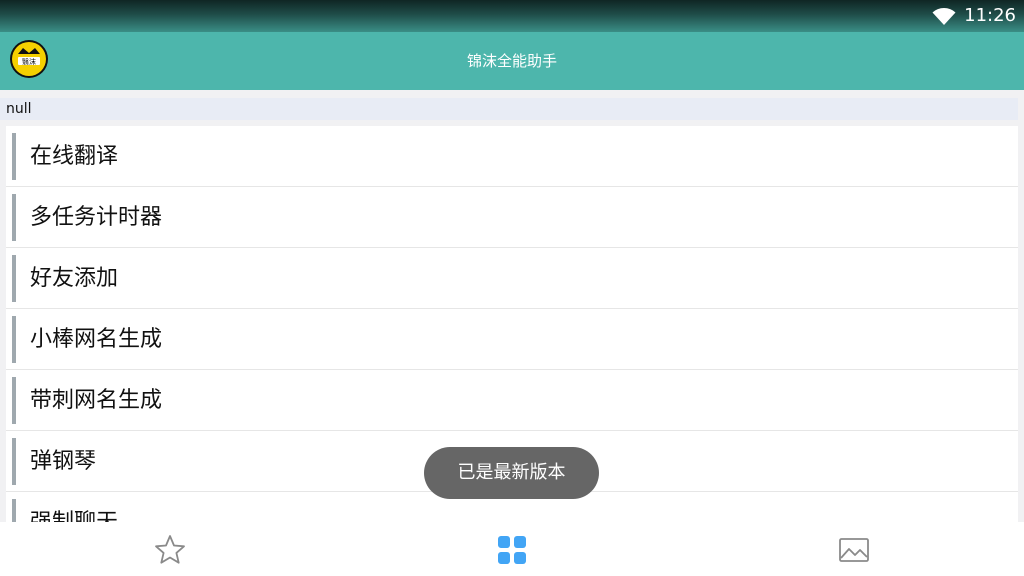 The height and width of the screenshot is (576, 1024). I want to click on image-icon, so click(854, 550).